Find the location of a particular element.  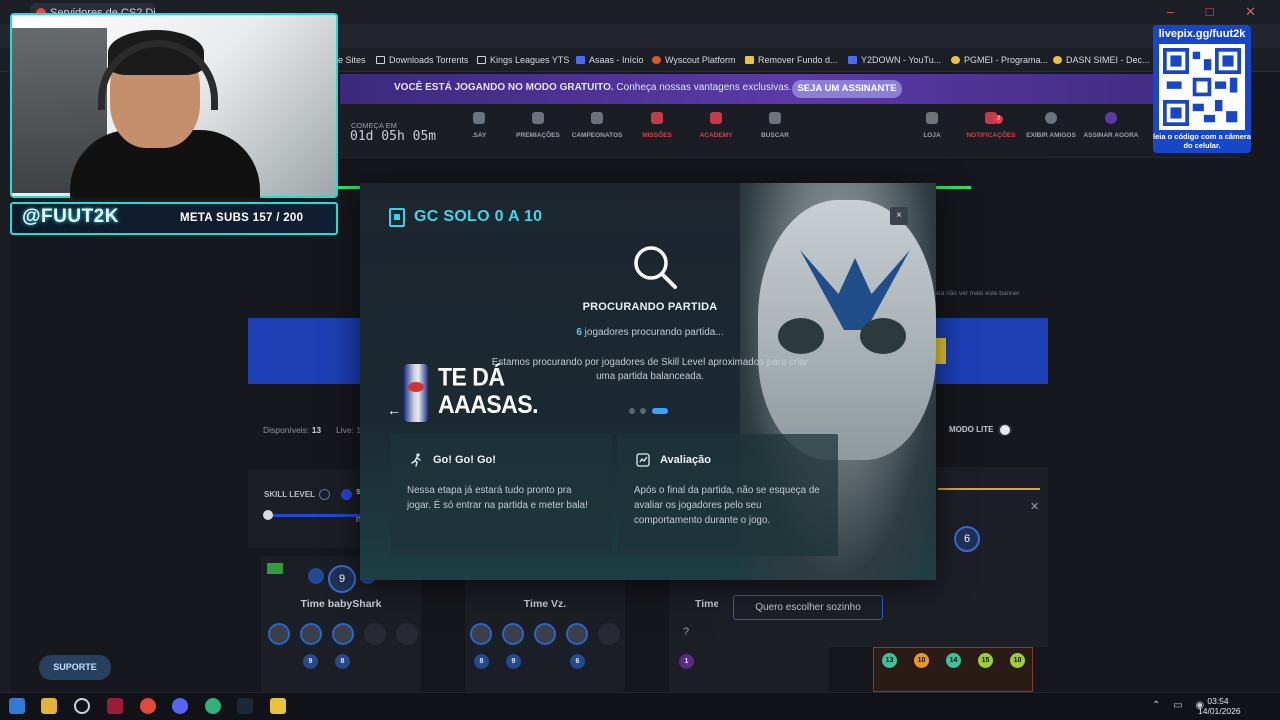

taskbar-clock: 03:54 14/01/2026 is located at coordinates (1219, 706).